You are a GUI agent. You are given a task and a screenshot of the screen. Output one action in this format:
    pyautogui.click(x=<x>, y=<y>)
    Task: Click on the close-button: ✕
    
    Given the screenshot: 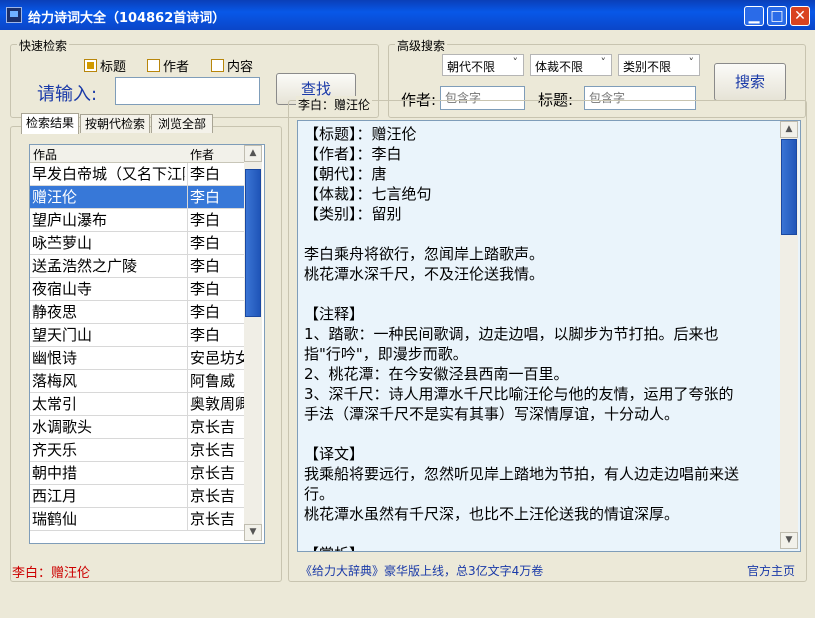 What is the action you would take?
    pyautogui.click(x=800, y=16)
    